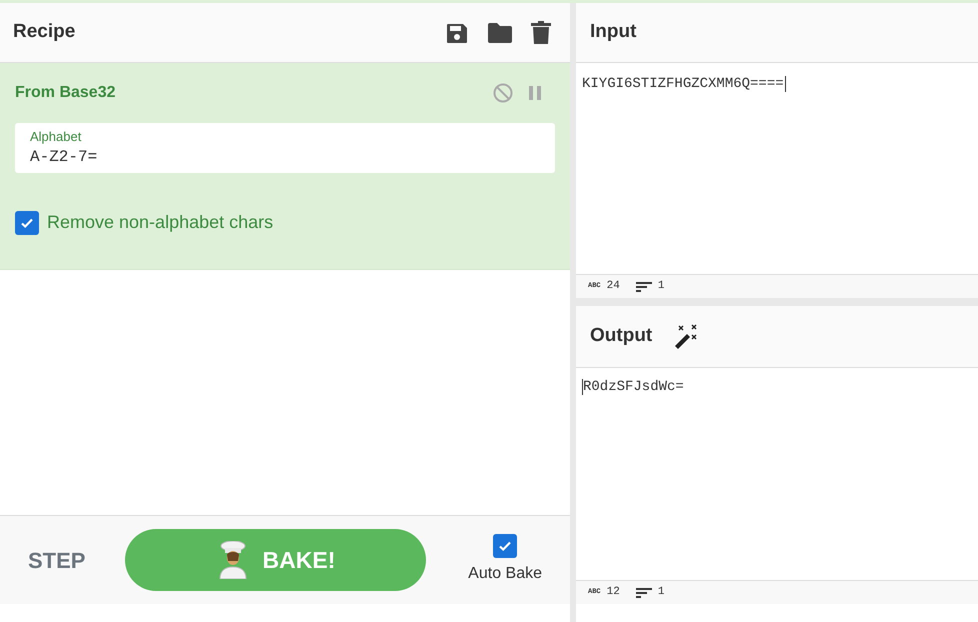  What do you see at coordinates (777, 168) in the screenshot?
I see `input-area: KIYGI6STIZFHGZCXMM6Q====` at bounding box center [777, 168].